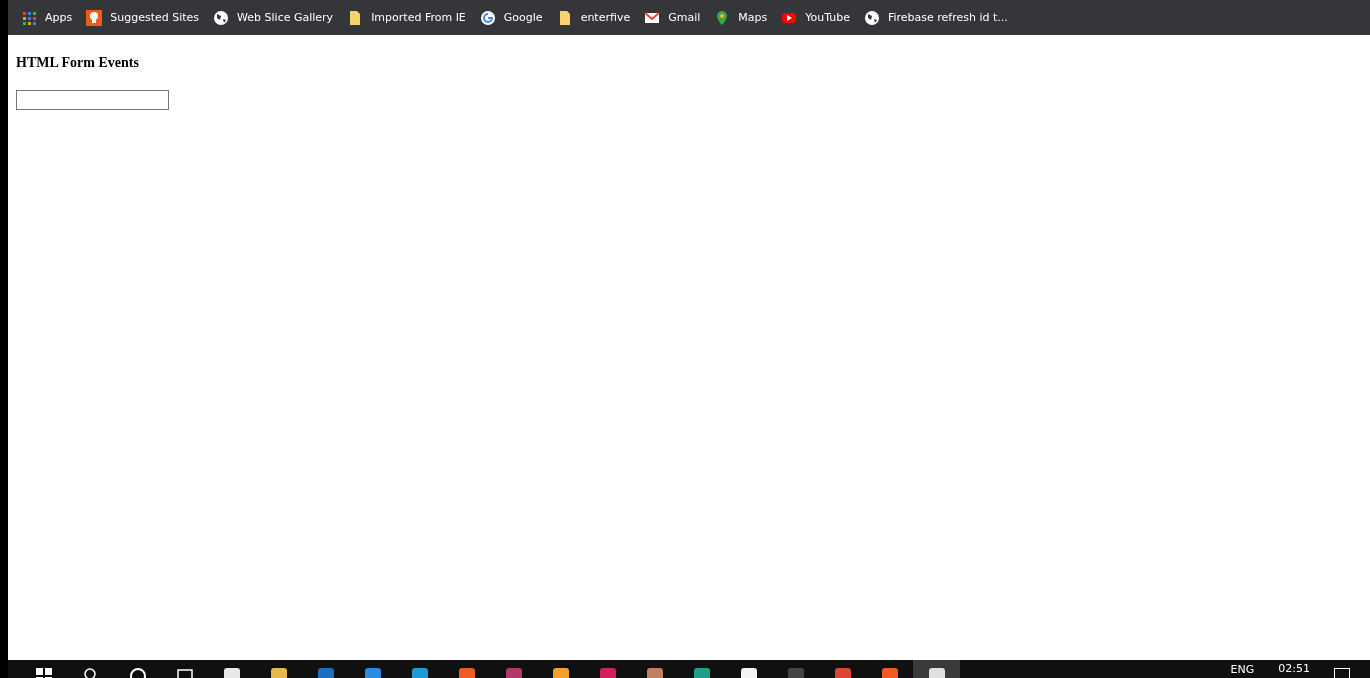 The image size is (1370, 678). I want to click on clock: 02:51, so click(1294, 668).